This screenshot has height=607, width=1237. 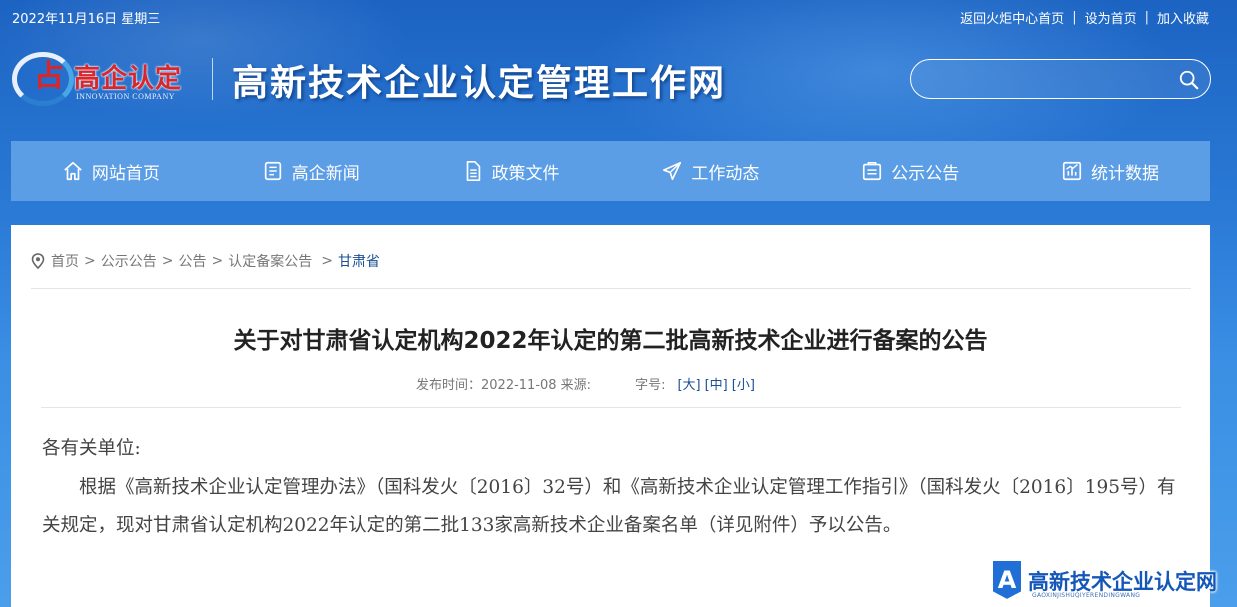 What do you see at coordinates (128, 79) in the screenshot?
I see `logo-text: 高企认定` at bounding box center [128, 79].